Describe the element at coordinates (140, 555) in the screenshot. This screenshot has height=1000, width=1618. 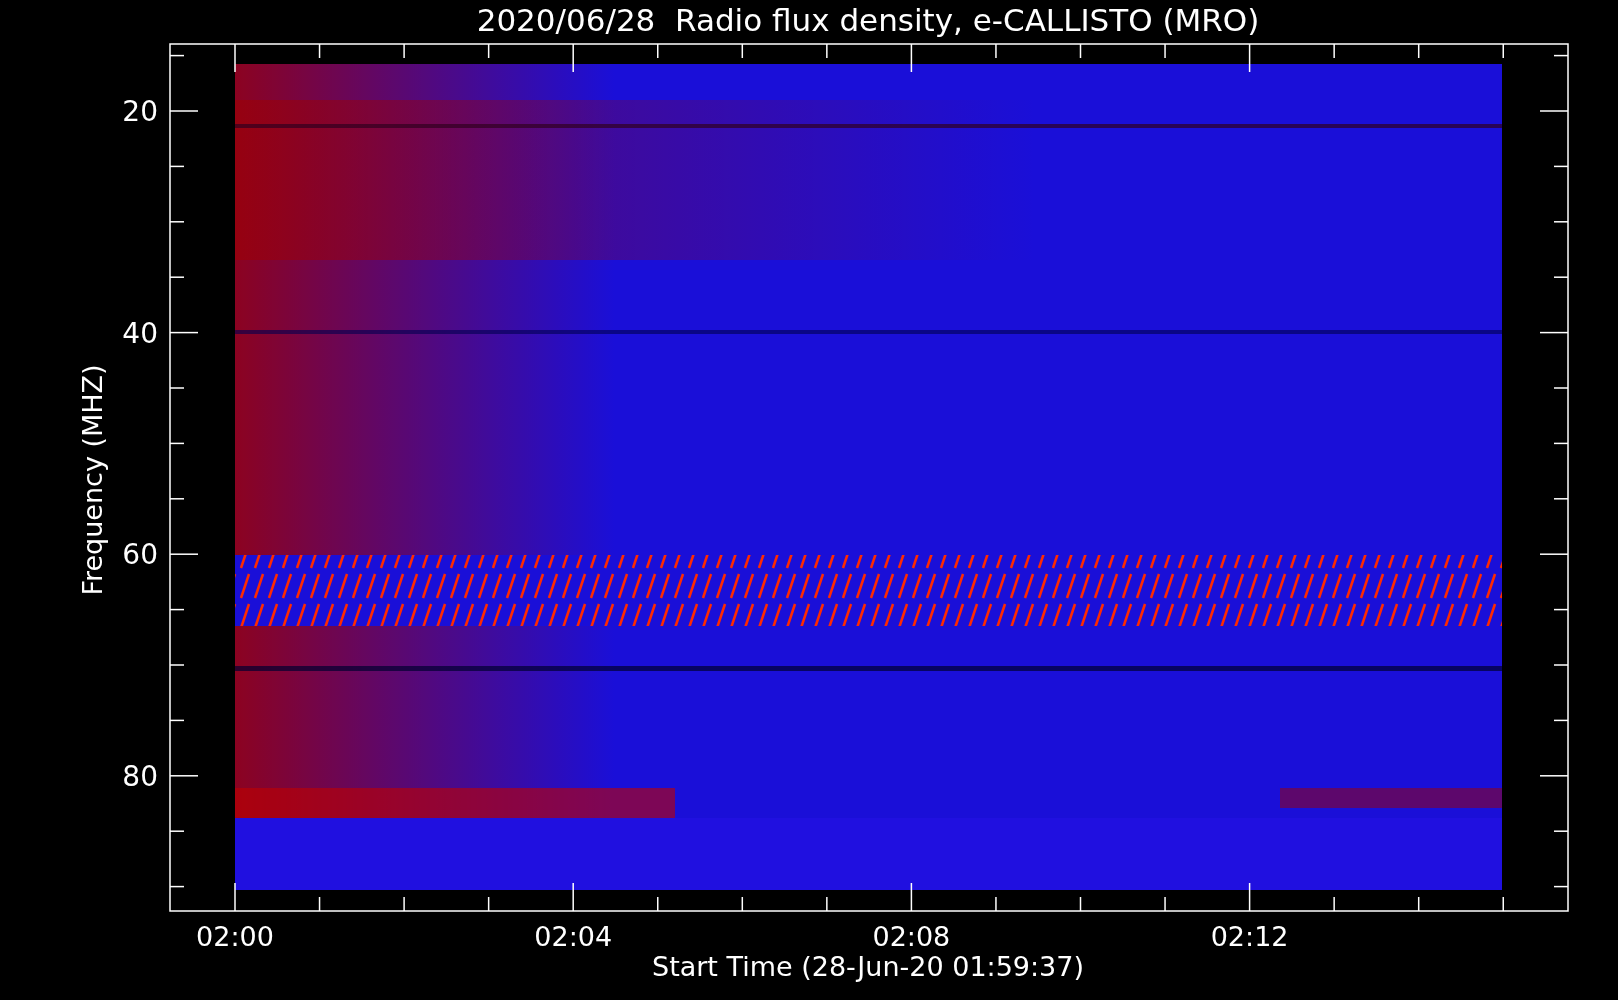
I see `y-tick-label: 60` at that location.